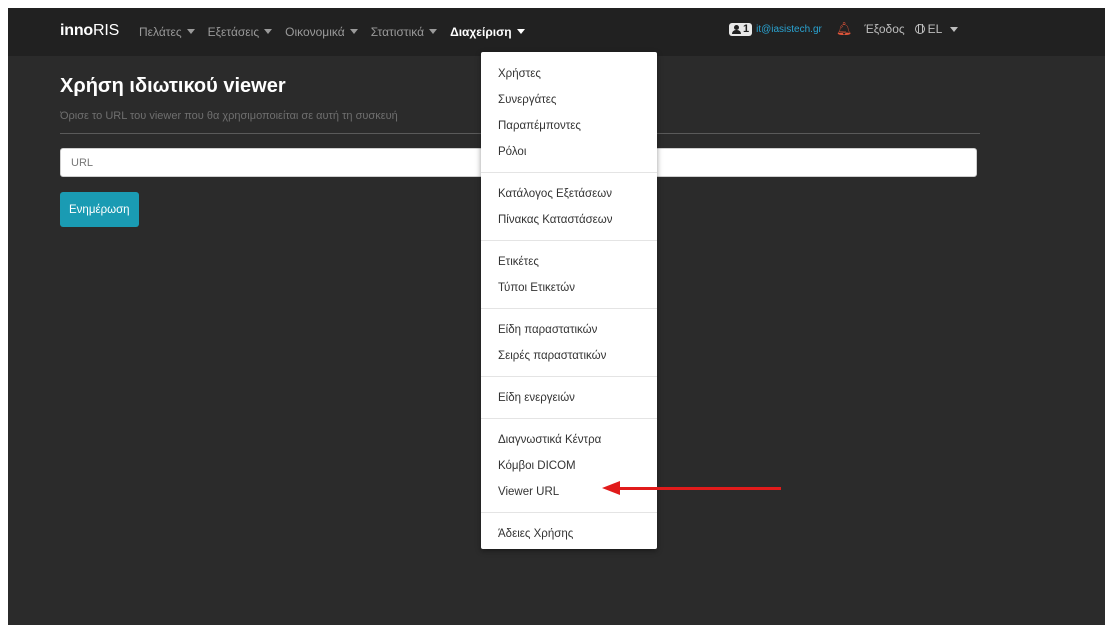 This screenshot has width=1105, height=625. Describe the element at coordinates (699, 488) in the screenshot. I see `annotation-arrow-line` at that location.